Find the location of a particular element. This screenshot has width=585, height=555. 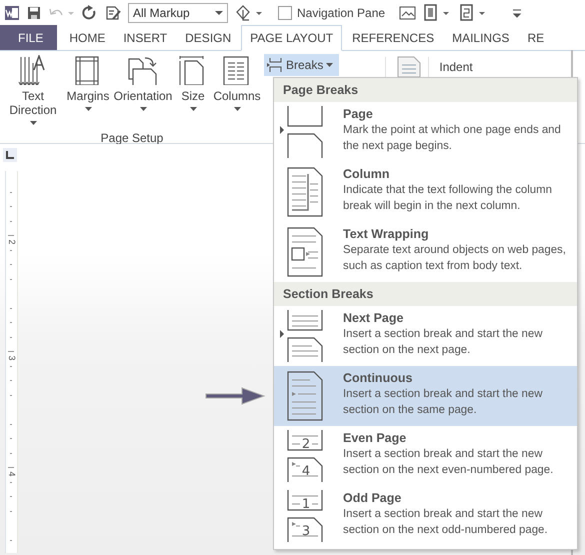

ribbon-button: Text Direction is located at coordinates (33, 92).